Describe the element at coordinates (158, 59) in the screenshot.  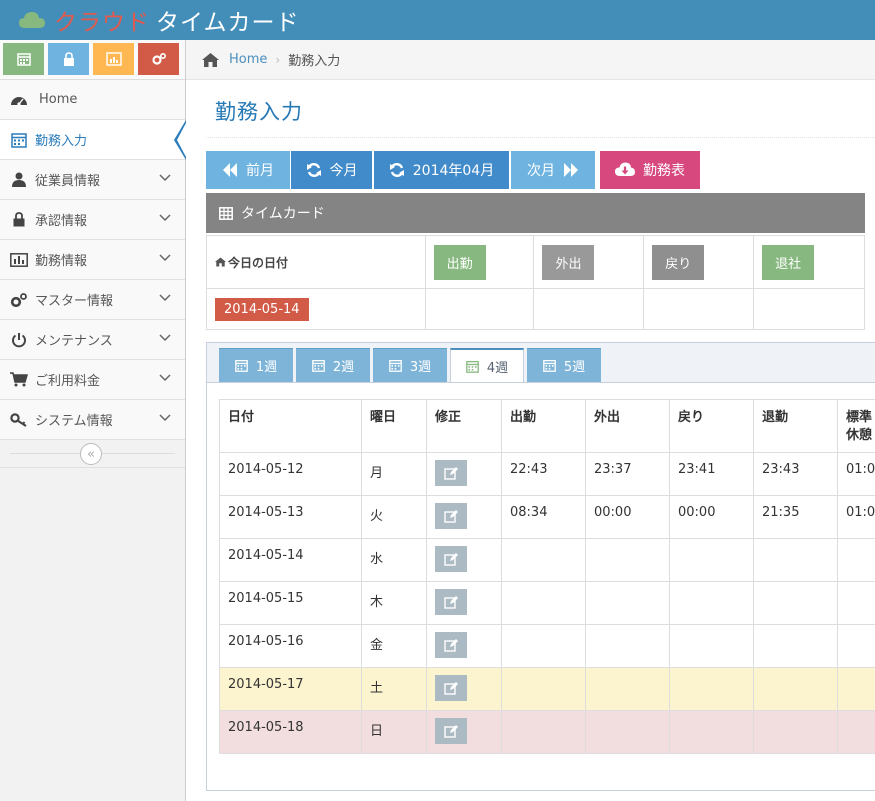
I see `shortcut-cogs-button` at that location.